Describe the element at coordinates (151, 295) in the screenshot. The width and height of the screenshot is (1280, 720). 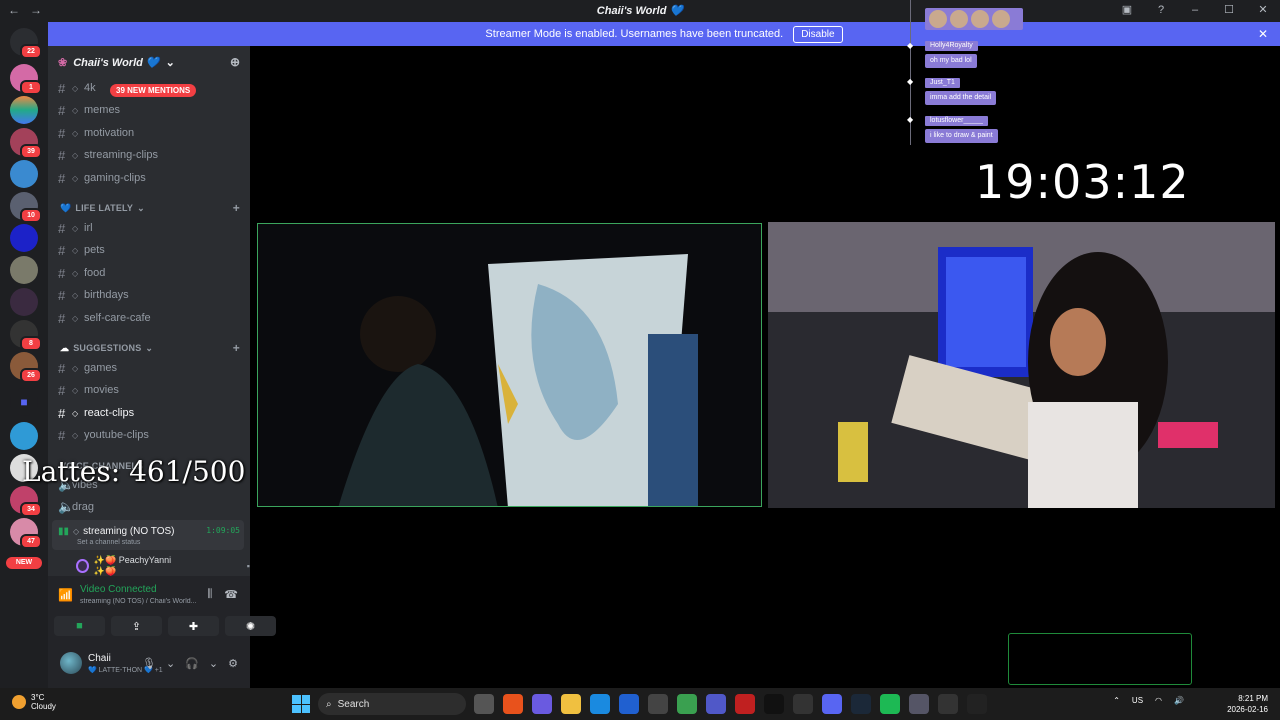
I see `channel-item: # ◇ birthdays` at that location.